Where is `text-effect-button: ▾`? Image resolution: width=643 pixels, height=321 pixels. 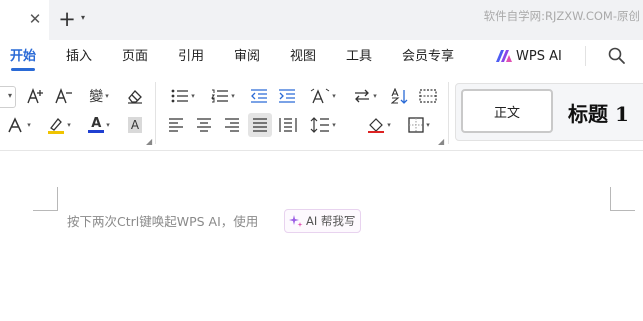
text-effect-button: ▾ is located at coordinates (19, 125).